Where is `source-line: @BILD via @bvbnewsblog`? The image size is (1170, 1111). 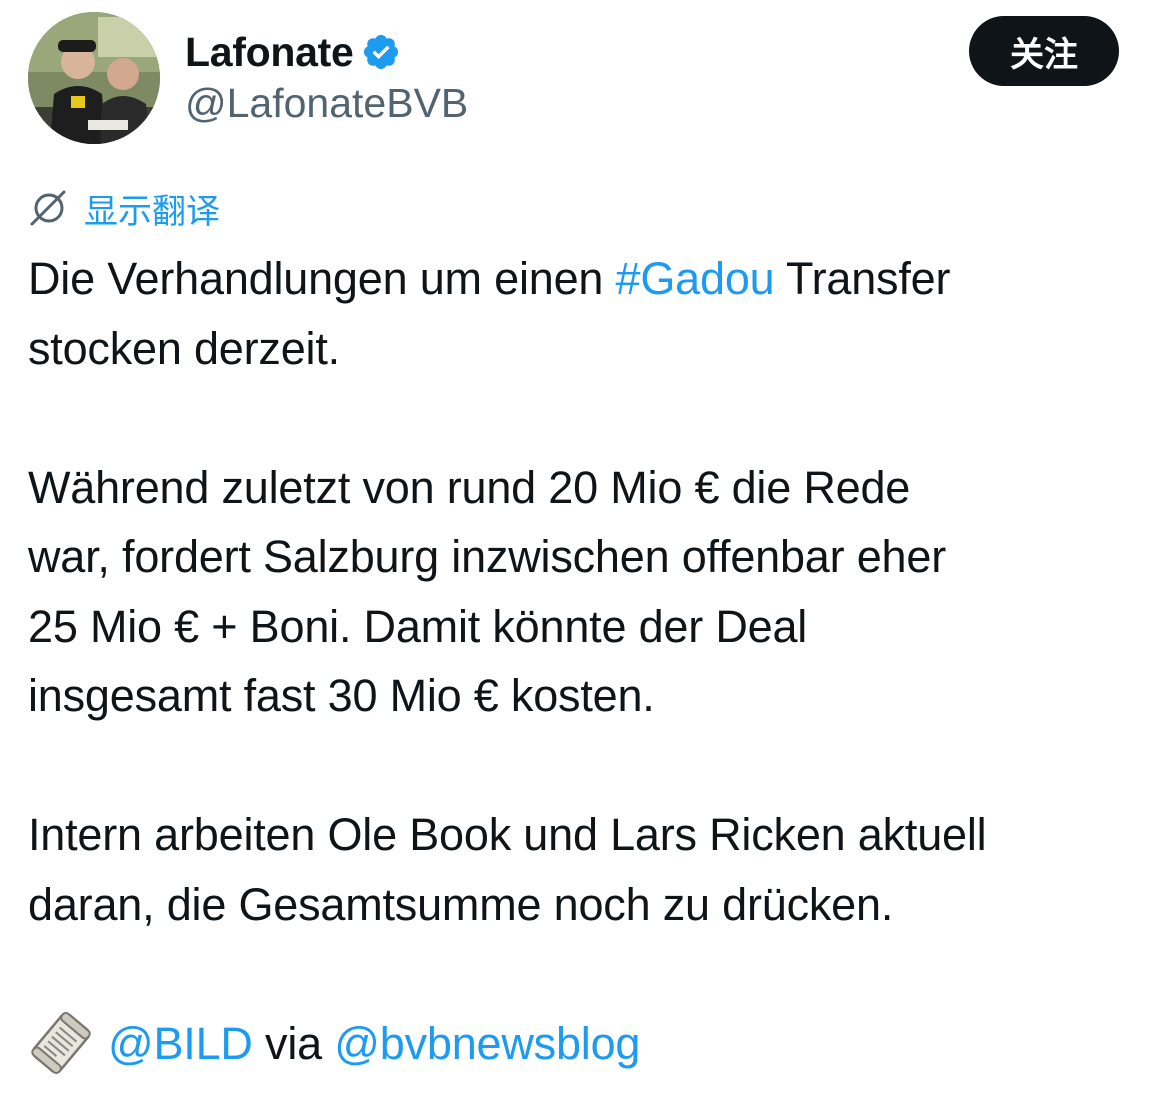 source-line: @BILD via @bvbnewsblog is located at coordinates (590, 1044).